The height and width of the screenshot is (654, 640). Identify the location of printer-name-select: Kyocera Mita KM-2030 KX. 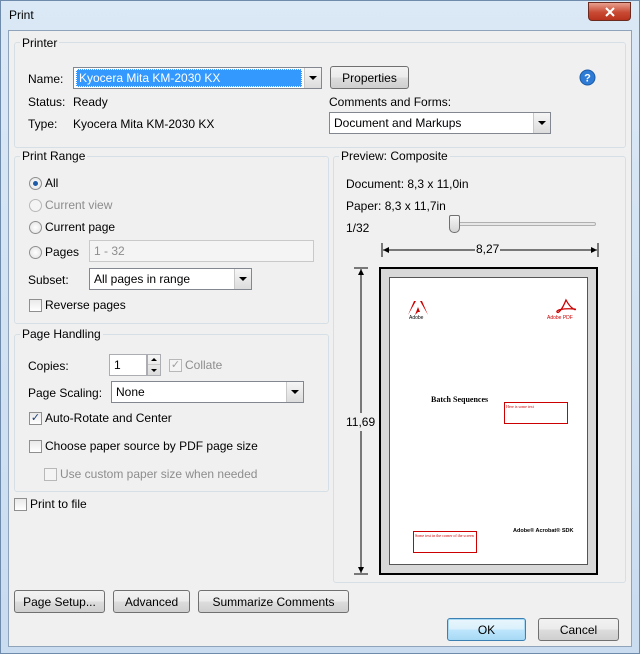
(197, 78).